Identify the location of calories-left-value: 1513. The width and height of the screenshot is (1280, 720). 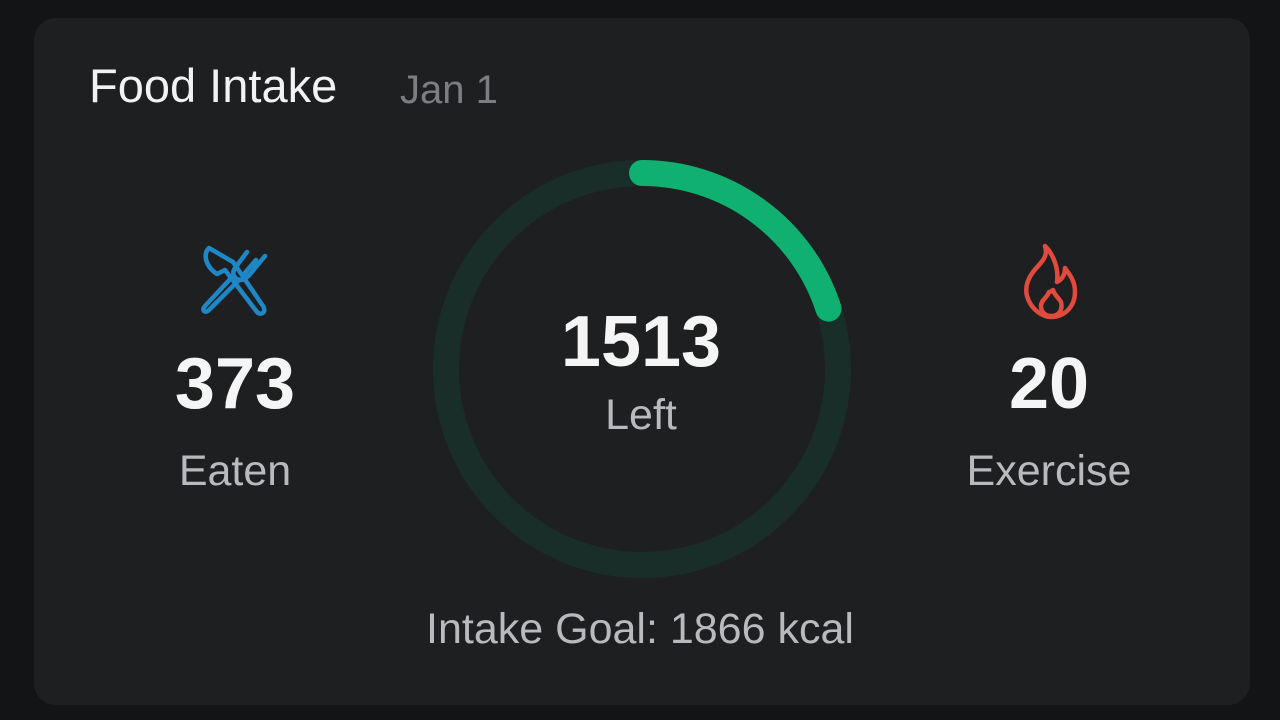
(641, 342).